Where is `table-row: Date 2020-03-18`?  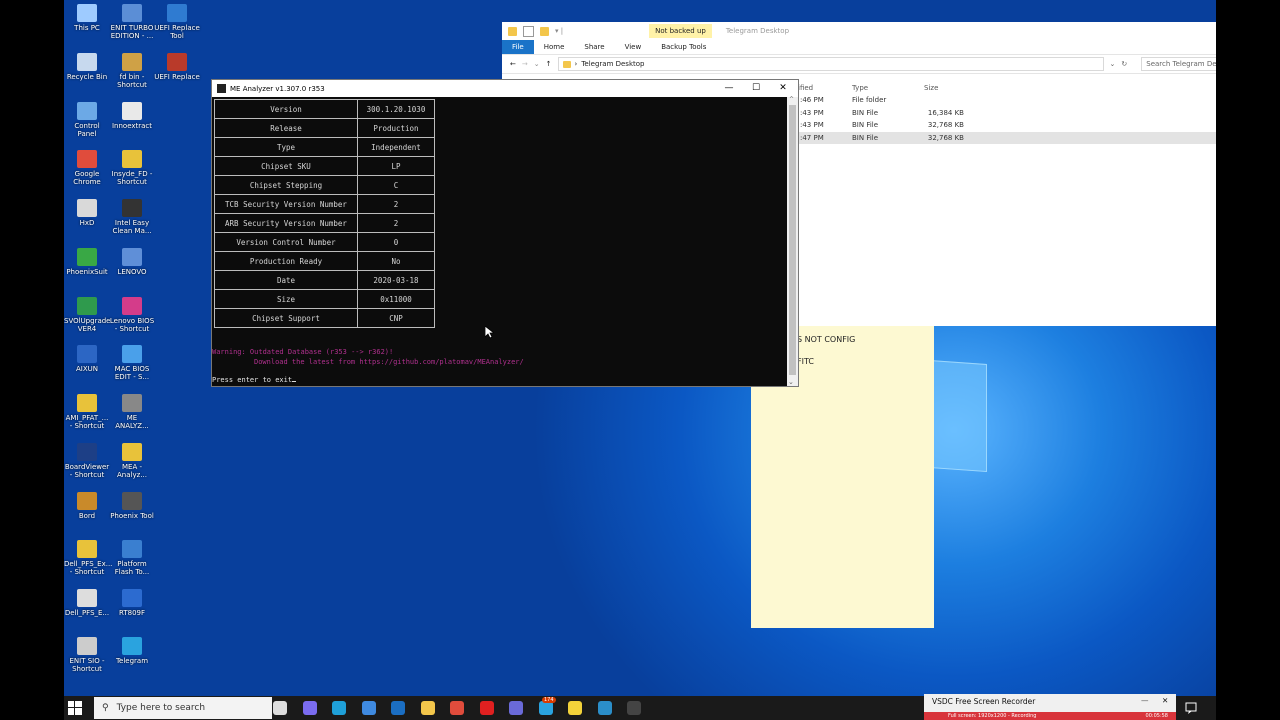 table-row: Date 2020-03-18 is located at coordinates (324, 280).